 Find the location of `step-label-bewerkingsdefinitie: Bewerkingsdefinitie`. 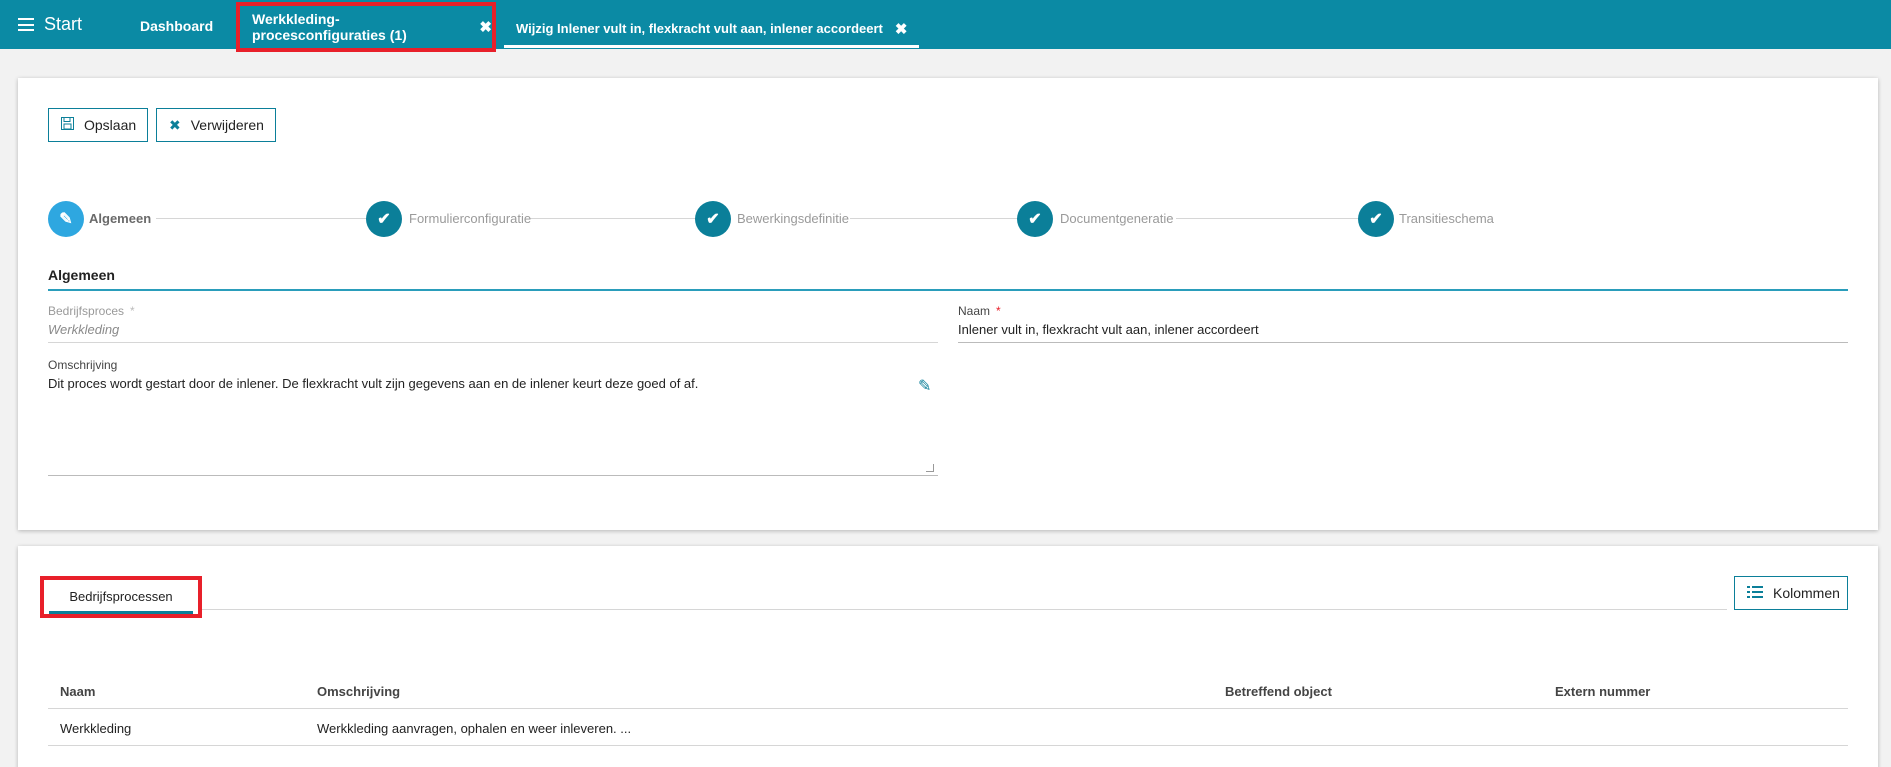

step-label-bewerkingsdefinitie: Bewerkingsdefinitie is located at coordinates (793, 218).